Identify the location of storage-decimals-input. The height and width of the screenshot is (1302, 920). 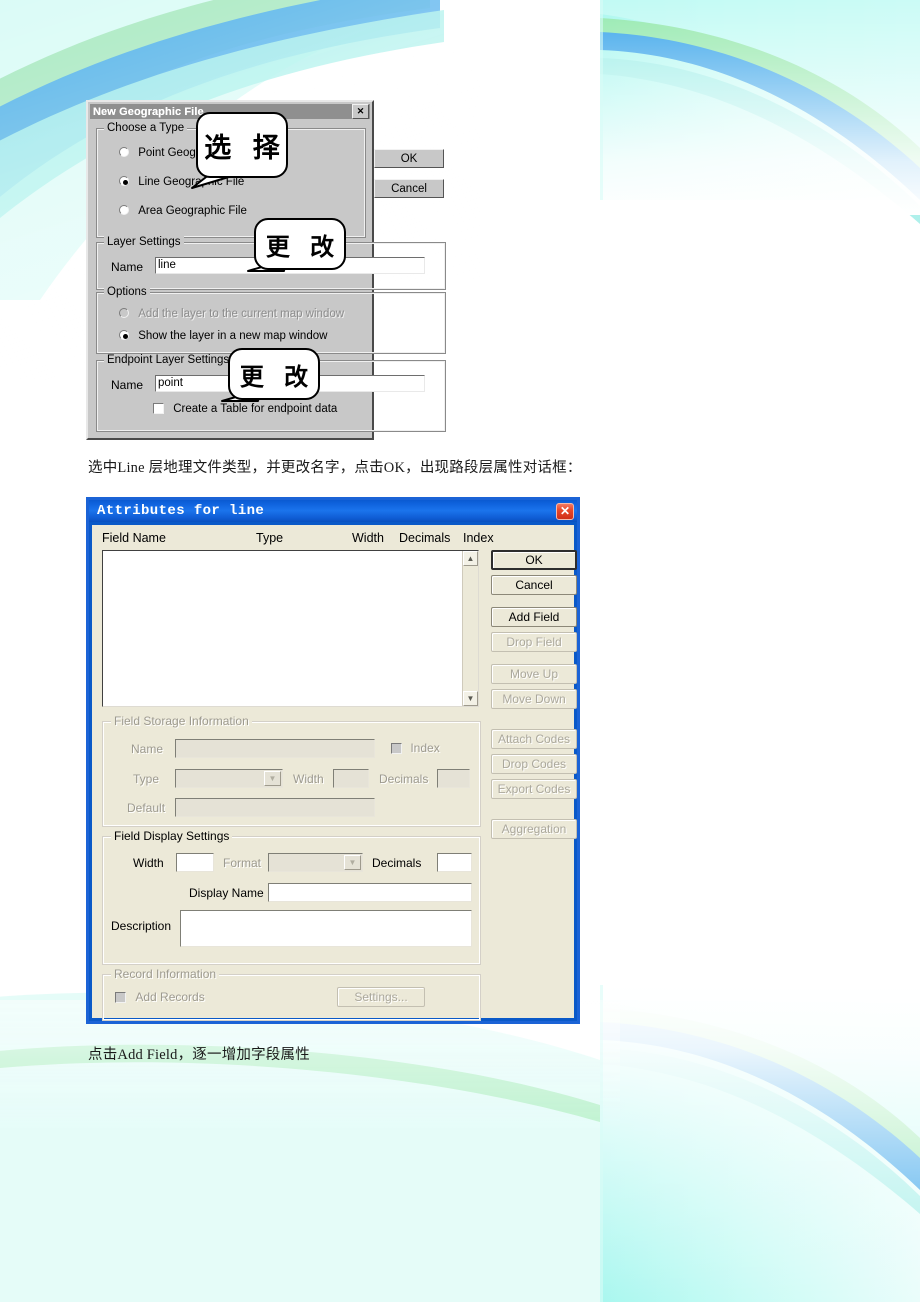
(453, 778).